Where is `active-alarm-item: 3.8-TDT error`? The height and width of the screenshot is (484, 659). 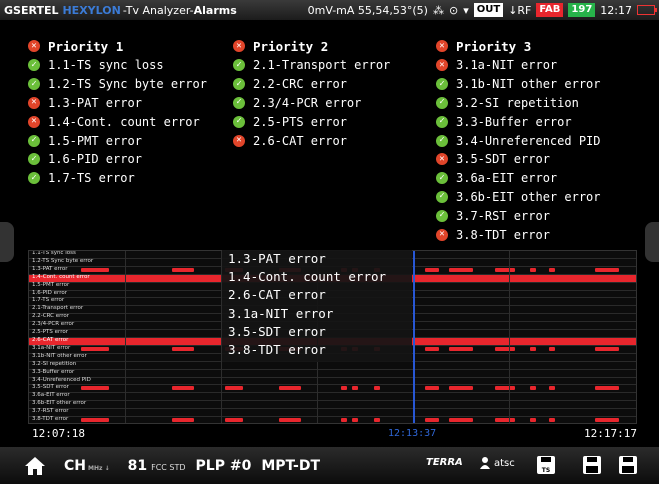 active-alarm-item: 3.8-TDT error is located at coordinates (277, 349).